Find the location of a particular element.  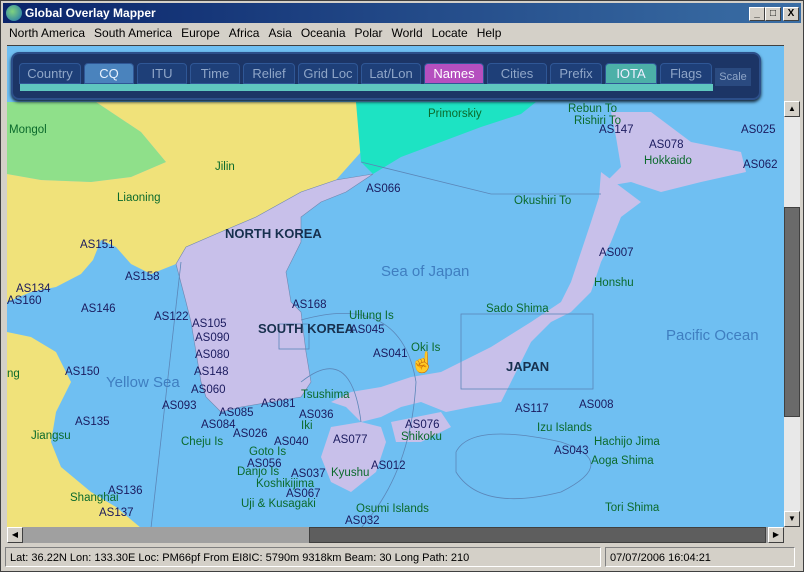

maximize-button: □ is located at coordinates (773, 14).